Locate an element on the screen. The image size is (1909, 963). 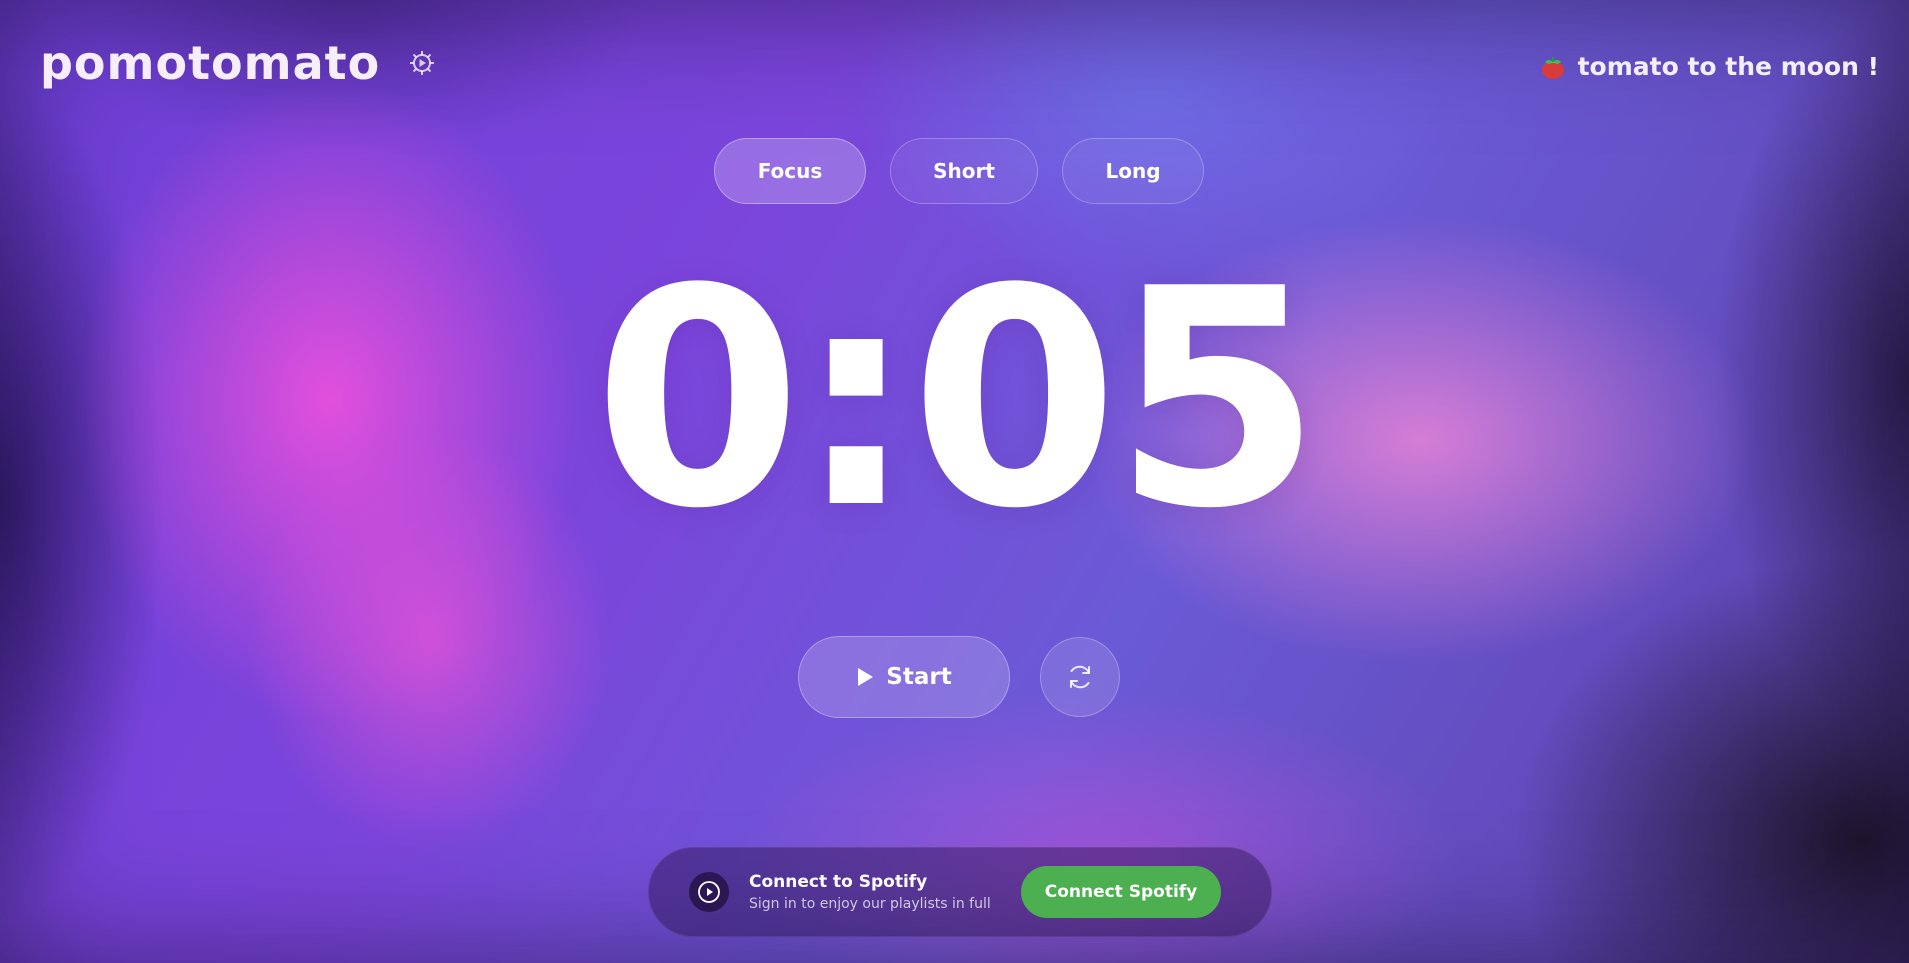
play-icon is located at coordinates (865, 677).